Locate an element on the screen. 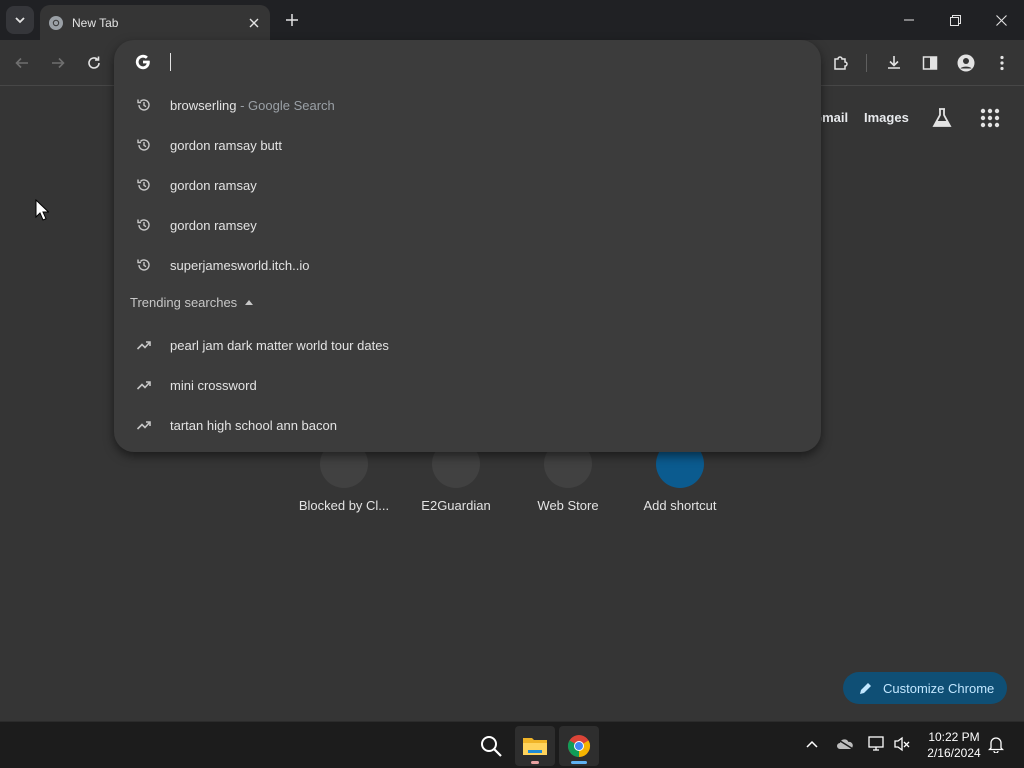 The image size is (1024, 768). menu-button is located at coordinates (1002, 63).